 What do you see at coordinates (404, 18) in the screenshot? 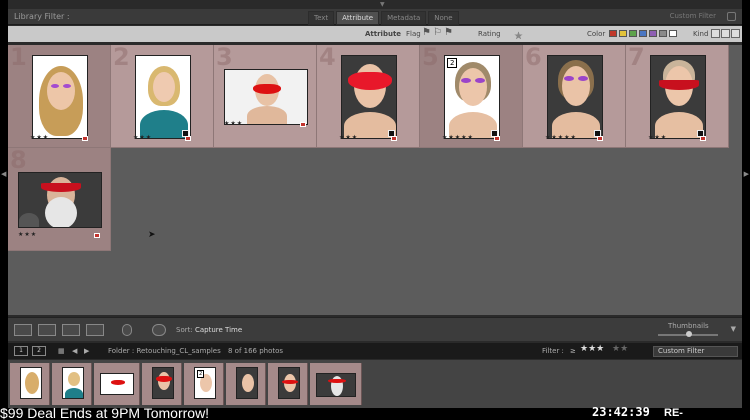
I see `tab-metadata: Metadata` at bounding box center [404, 18].